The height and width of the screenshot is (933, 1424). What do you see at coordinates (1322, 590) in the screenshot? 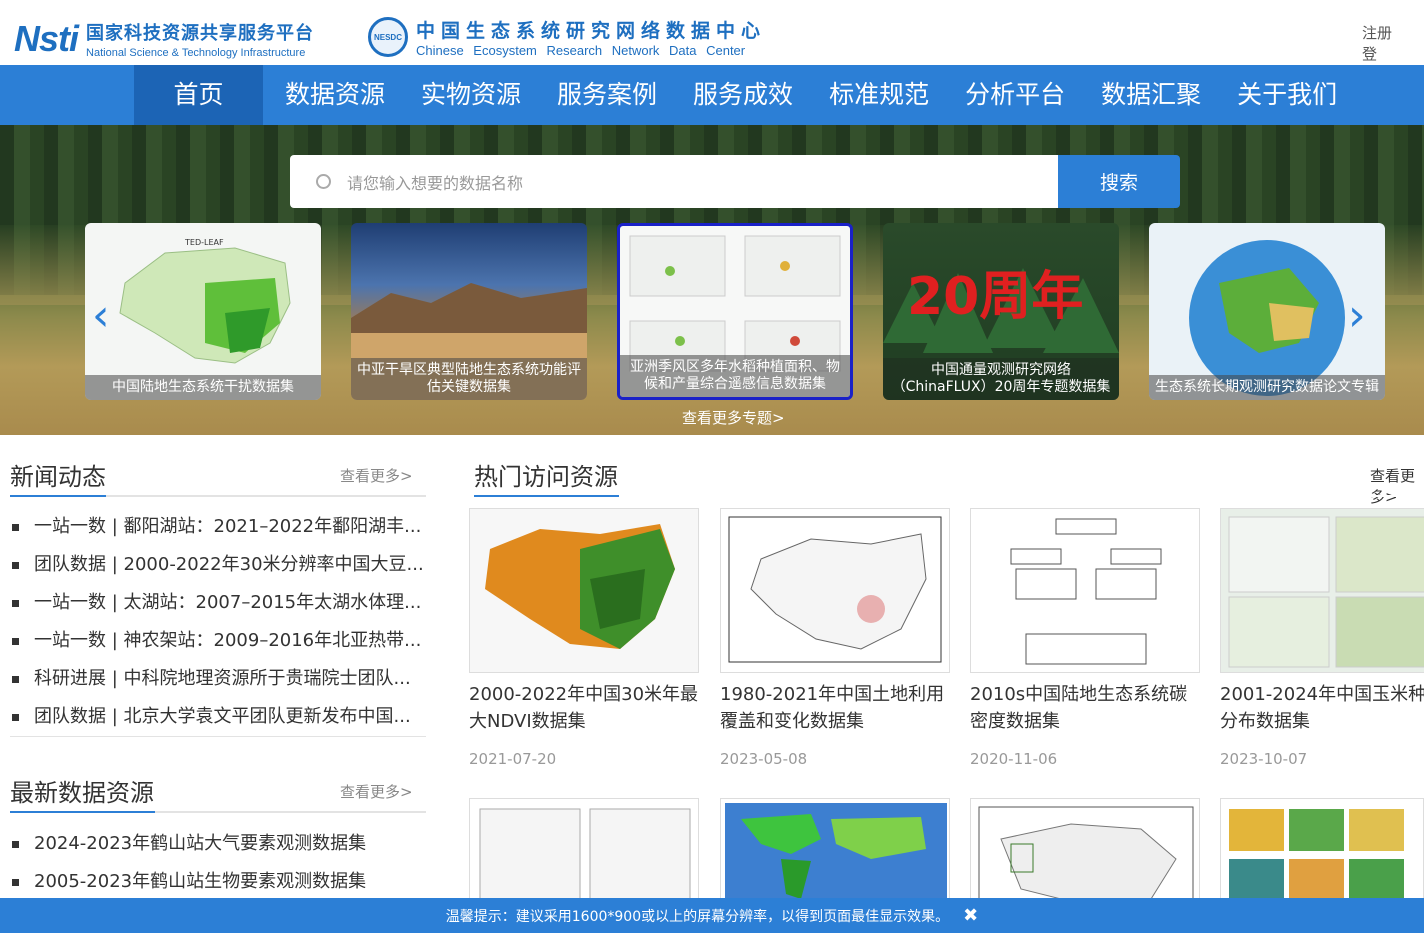
I see `maize-map-thumbnail` at bounding box center [1322, 590].